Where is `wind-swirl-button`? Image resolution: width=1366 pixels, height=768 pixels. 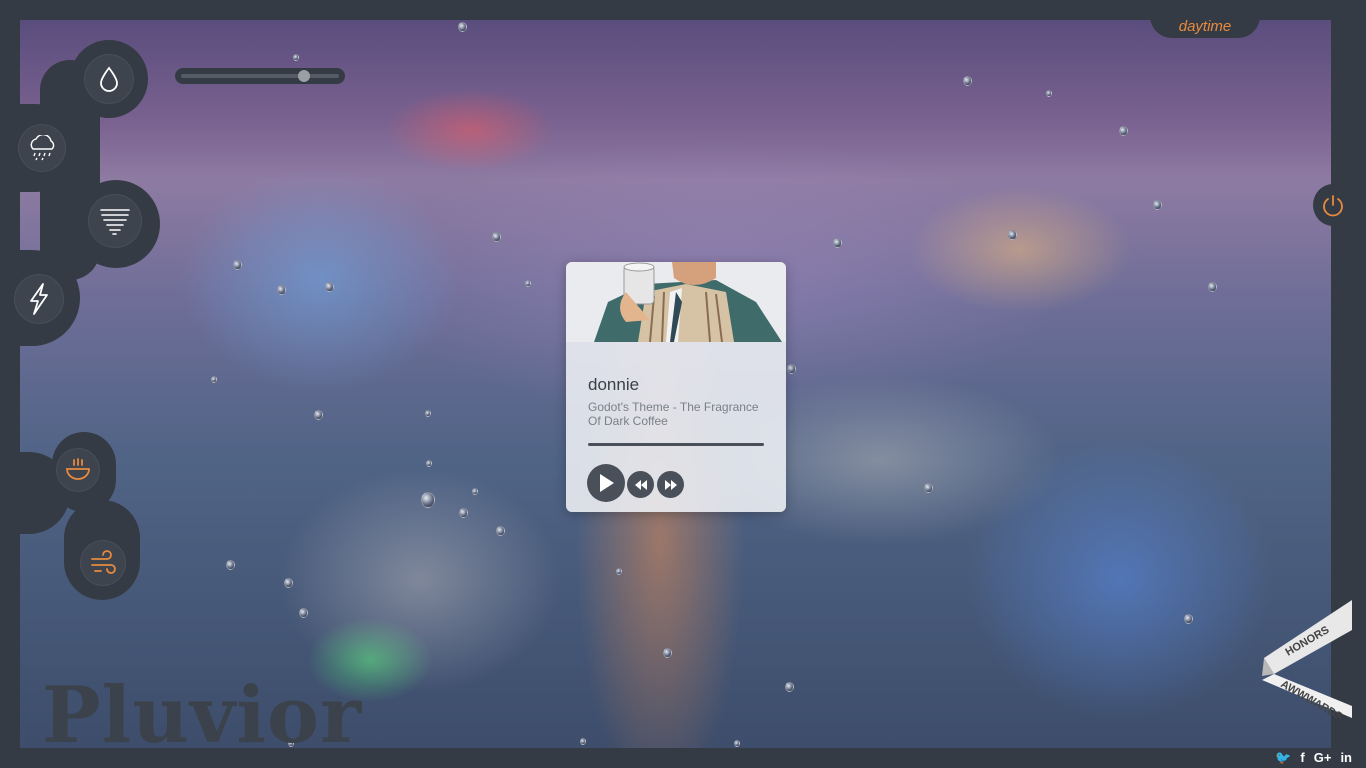
wind-swirl-button is located at coordinates (115, 221).